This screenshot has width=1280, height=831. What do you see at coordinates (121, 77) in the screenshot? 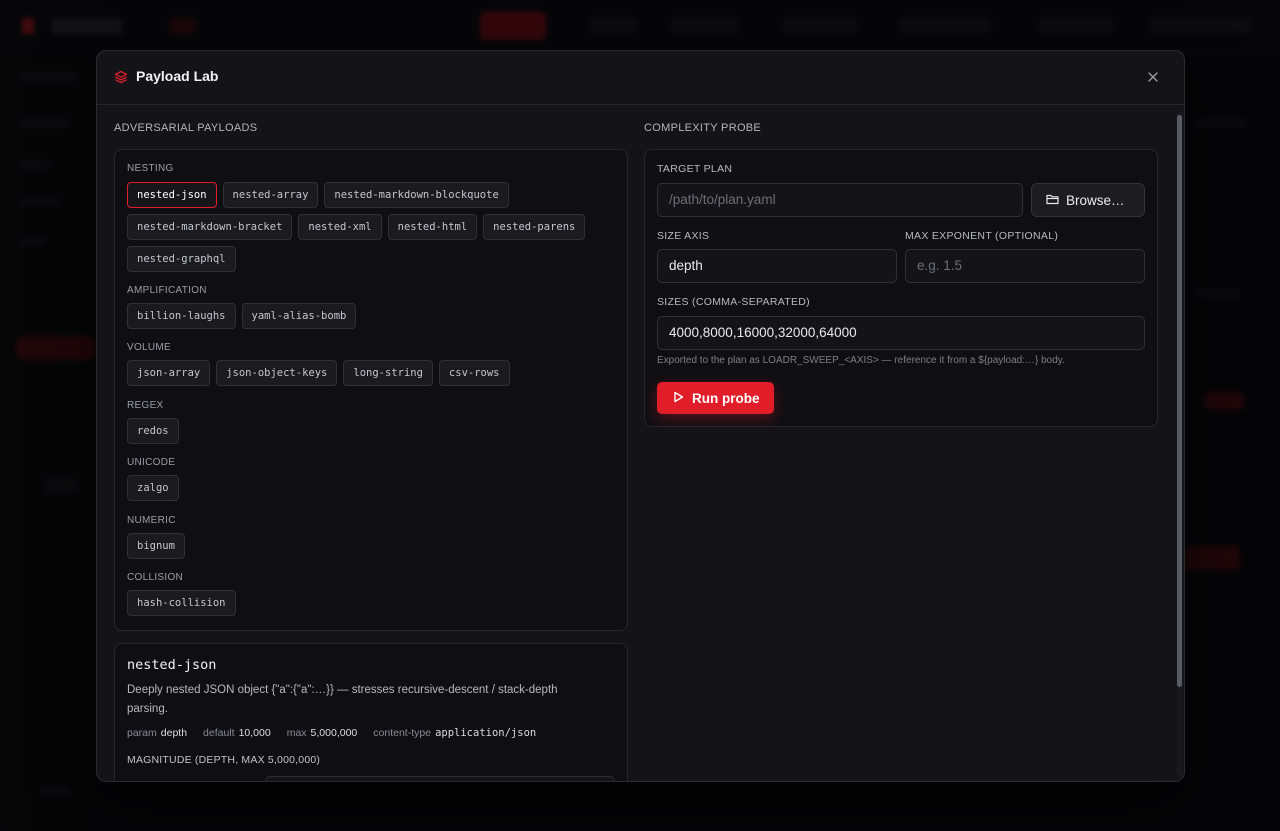
I see `layers-icon` at bounding box center [121, 77].